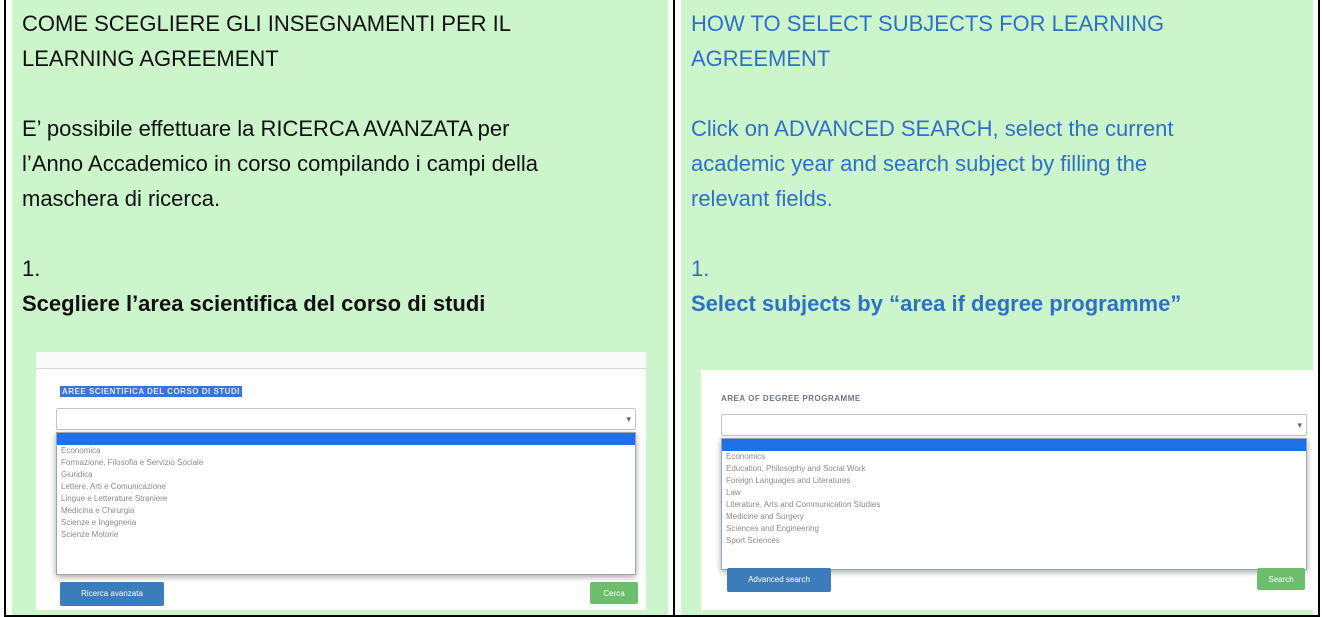 The image size is (1322, 617). I want to click on english-body-line-3: relevant fields., so click(762, 198).